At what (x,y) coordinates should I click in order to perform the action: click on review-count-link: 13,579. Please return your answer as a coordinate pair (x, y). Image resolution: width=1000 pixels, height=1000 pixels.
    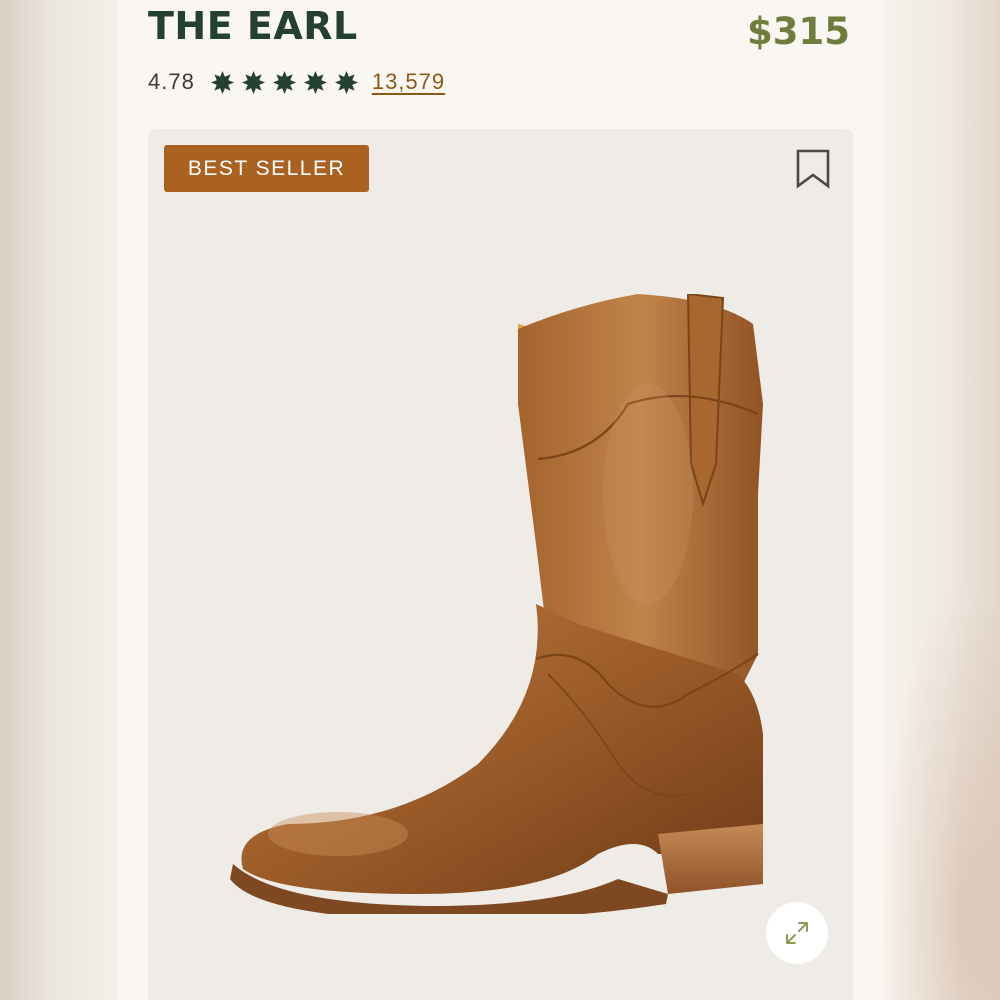
    Looking at the image, I should click on (408, 82).